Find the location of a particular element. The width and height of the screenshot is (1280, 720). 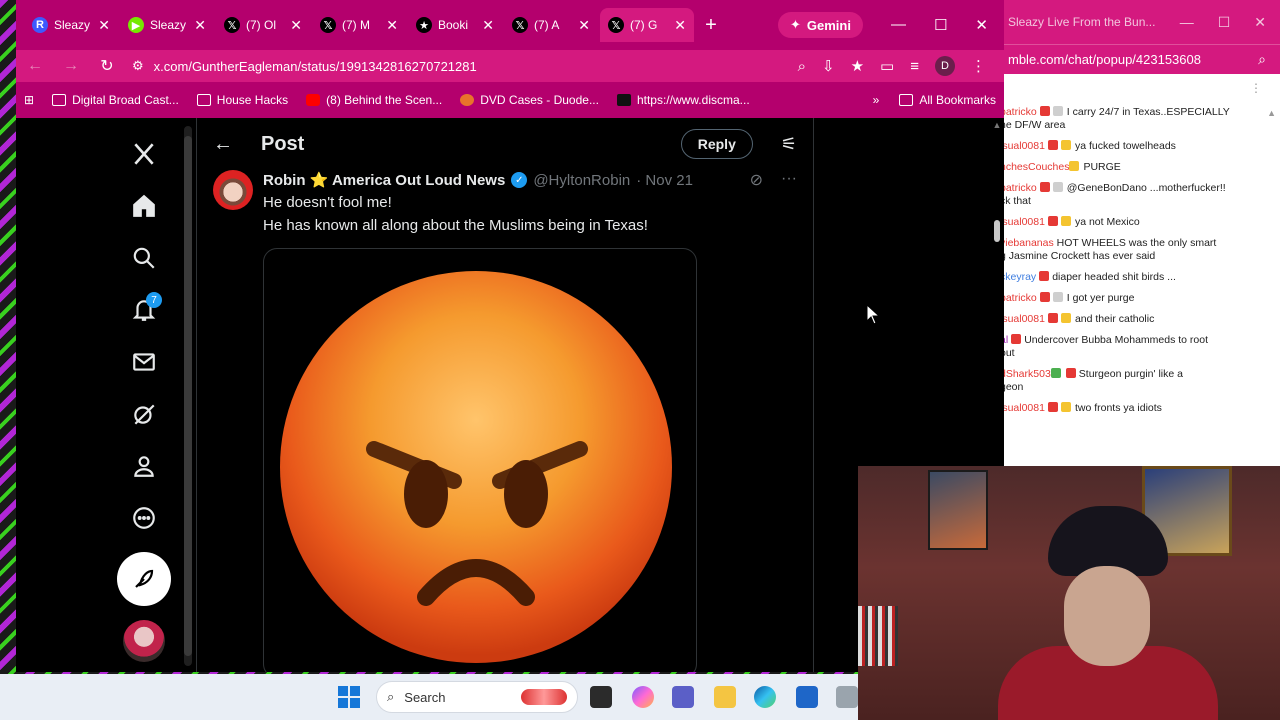

compose-post-button is located at coordinates (144, 579).